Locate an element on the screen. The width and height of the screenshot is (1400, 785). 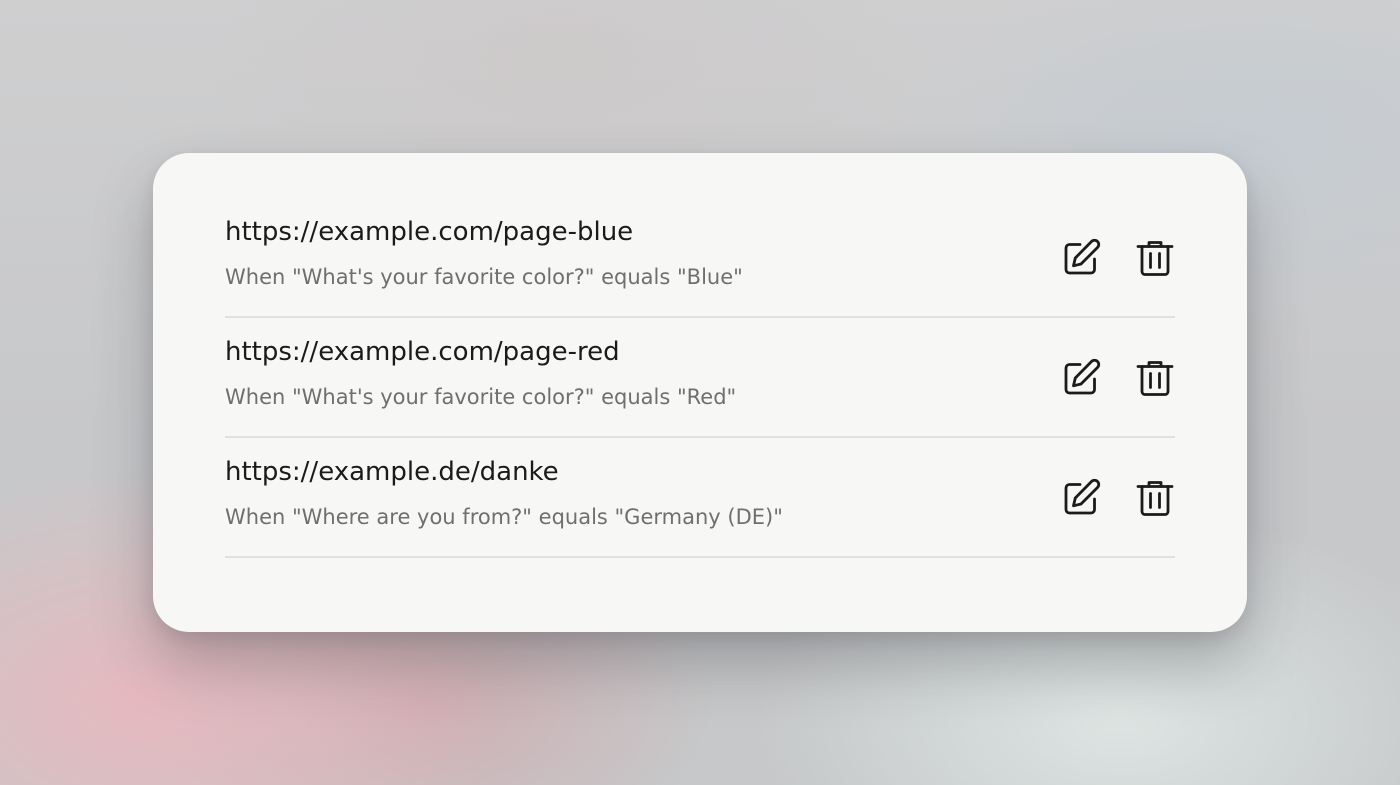
redirect-url: https://example.com/page-blue is located at coordinates (429, 232).